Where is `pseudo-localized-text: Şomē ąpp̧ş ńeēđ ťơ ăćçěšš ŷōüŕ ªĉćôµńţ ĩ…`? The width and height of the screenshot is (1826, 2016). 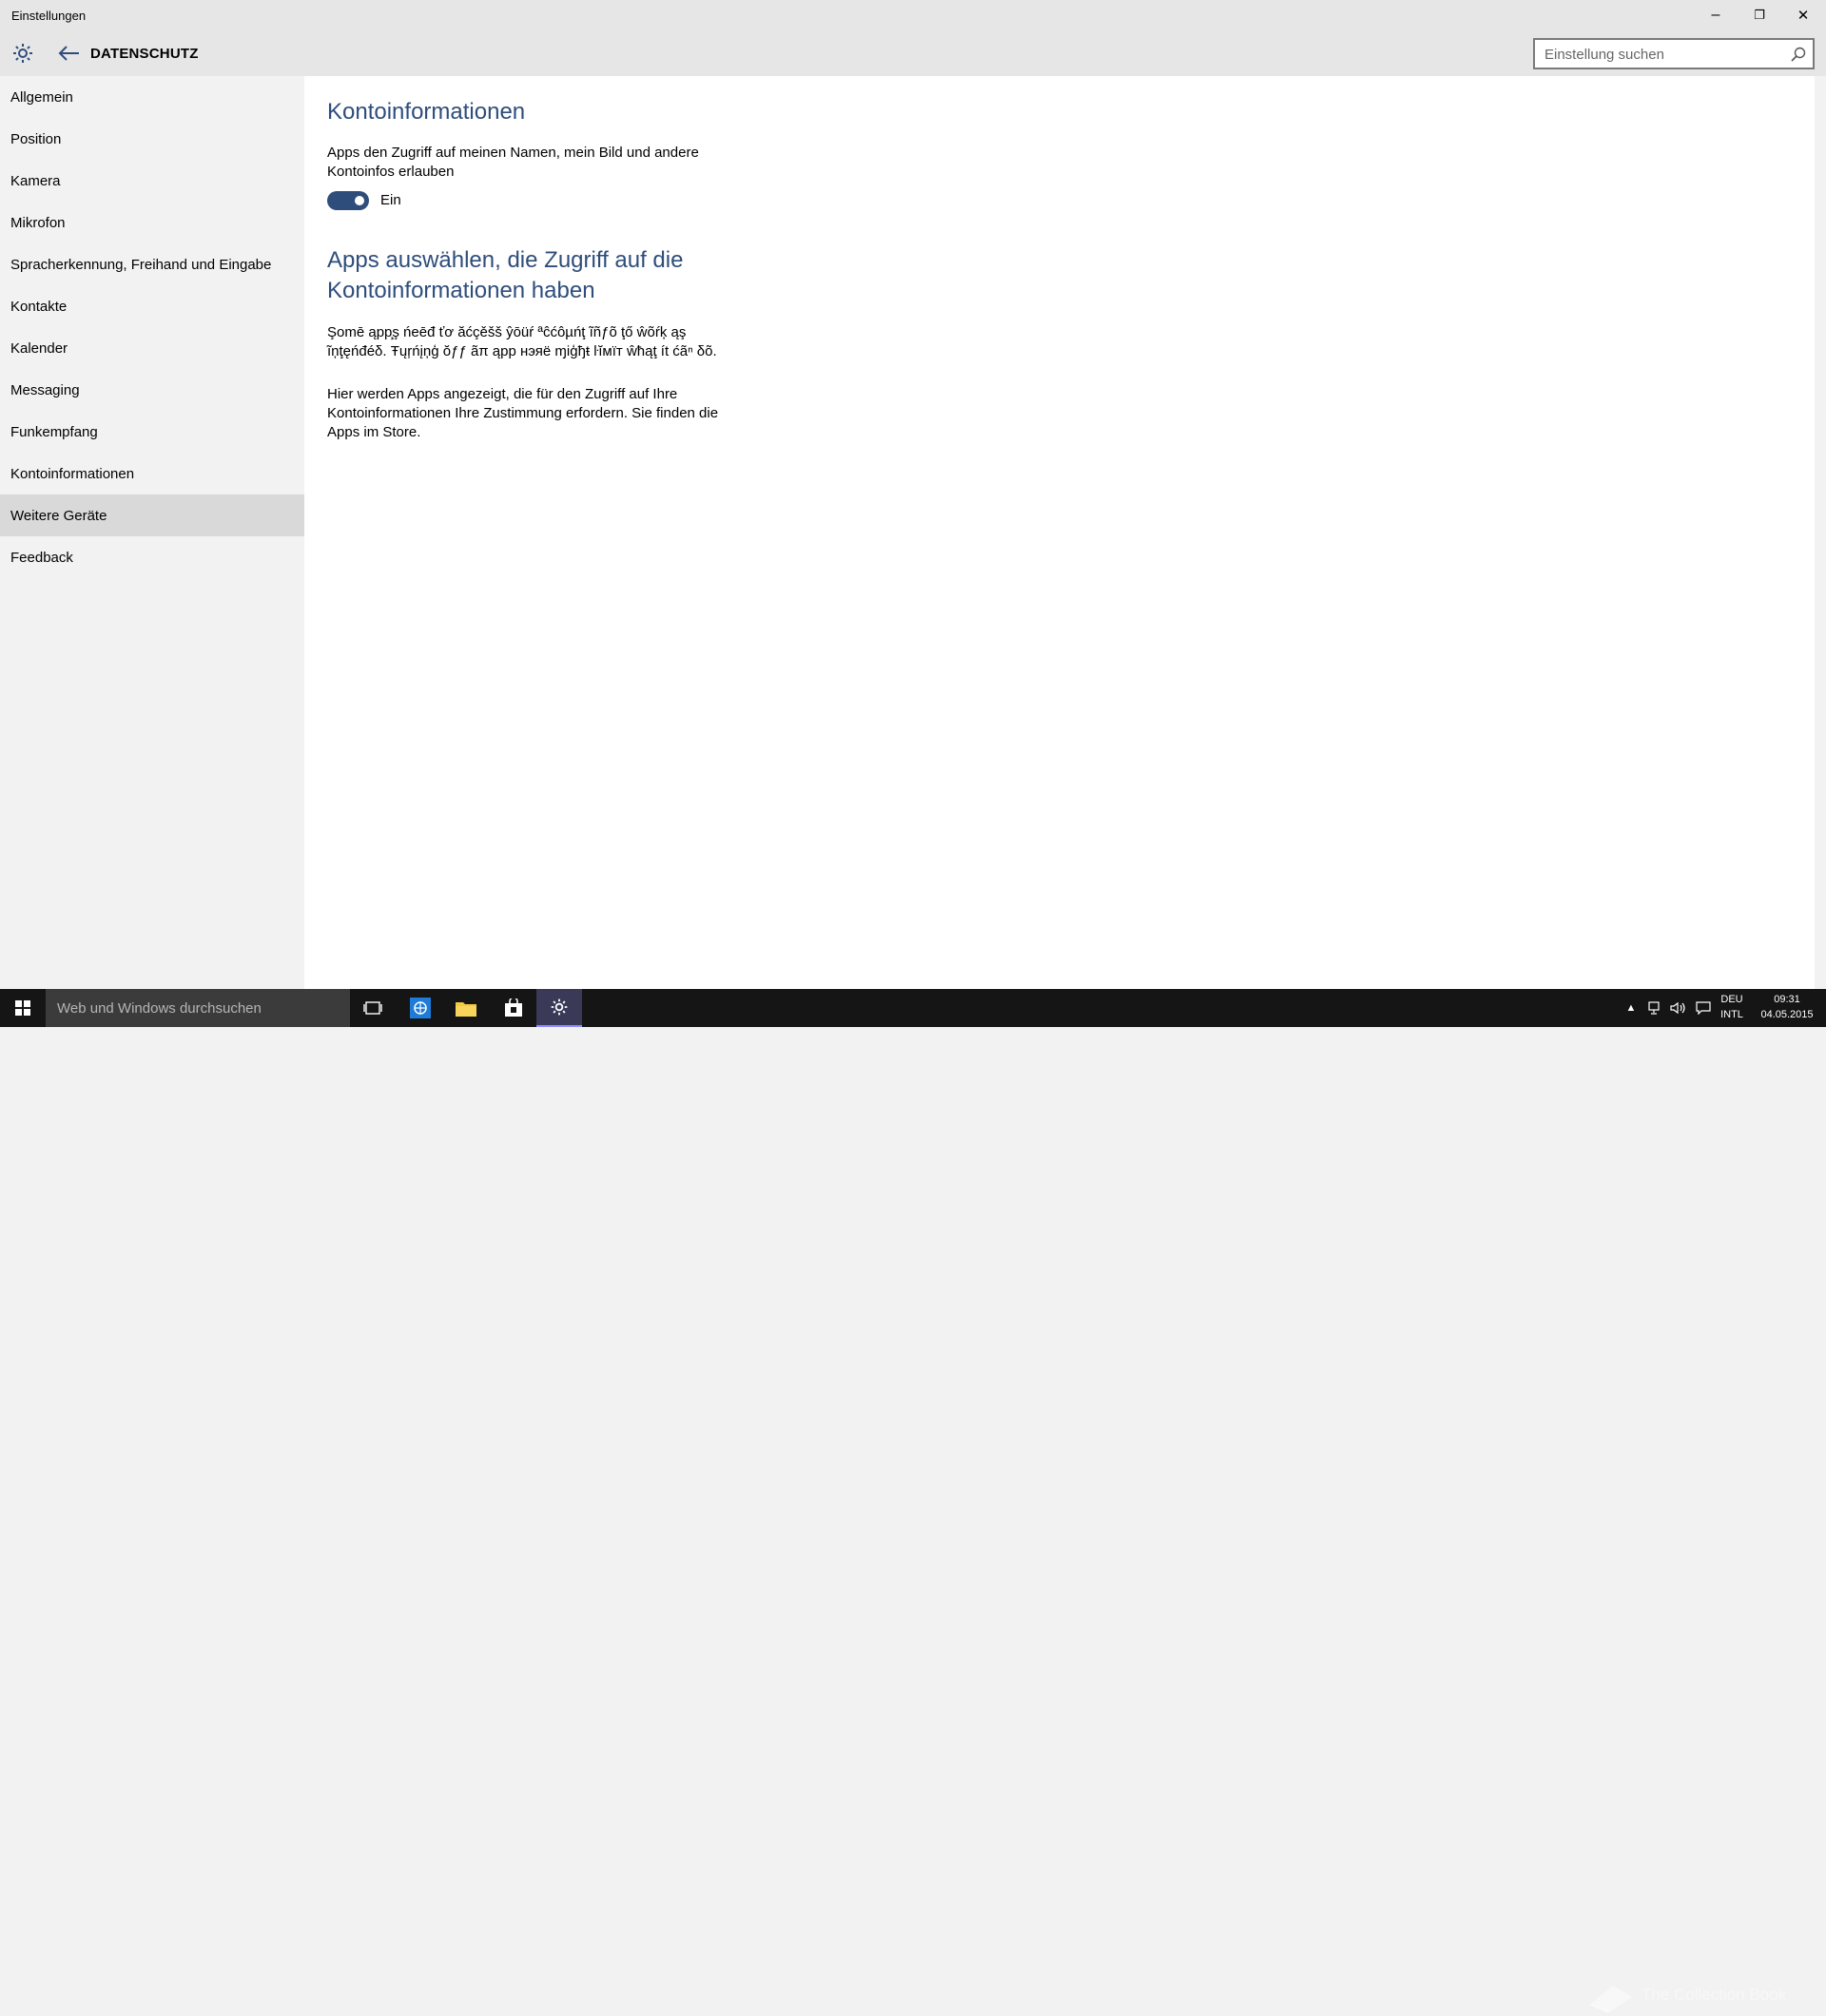 pseudo-localized-text: Şomē ąpp̧ş ńeēđ ťơ ăćçěšš ŷōüŕ ªĉćôµńţ ĩ… is located at coordinates (522, 341).